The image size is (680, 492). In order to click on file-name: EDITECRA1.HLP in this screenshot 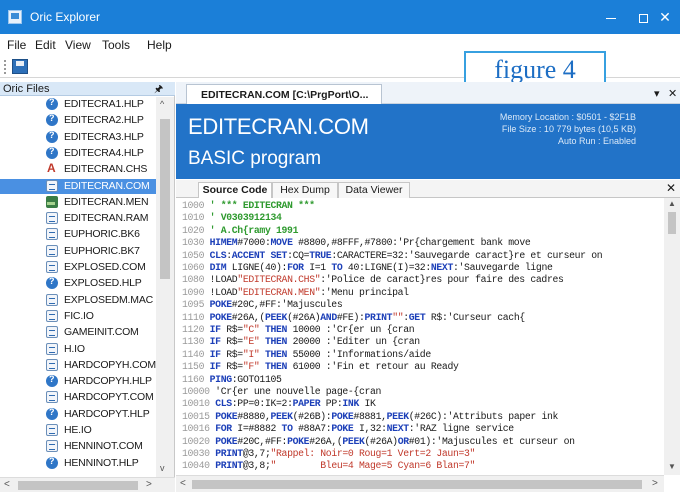, I will do `click(104, 104)`.